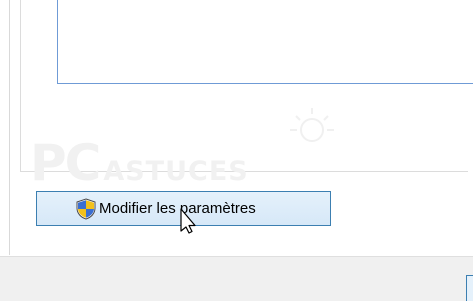  Describe the element at coordinates (9, 127) in the screenshot. I see `panel-left-border` at that location.